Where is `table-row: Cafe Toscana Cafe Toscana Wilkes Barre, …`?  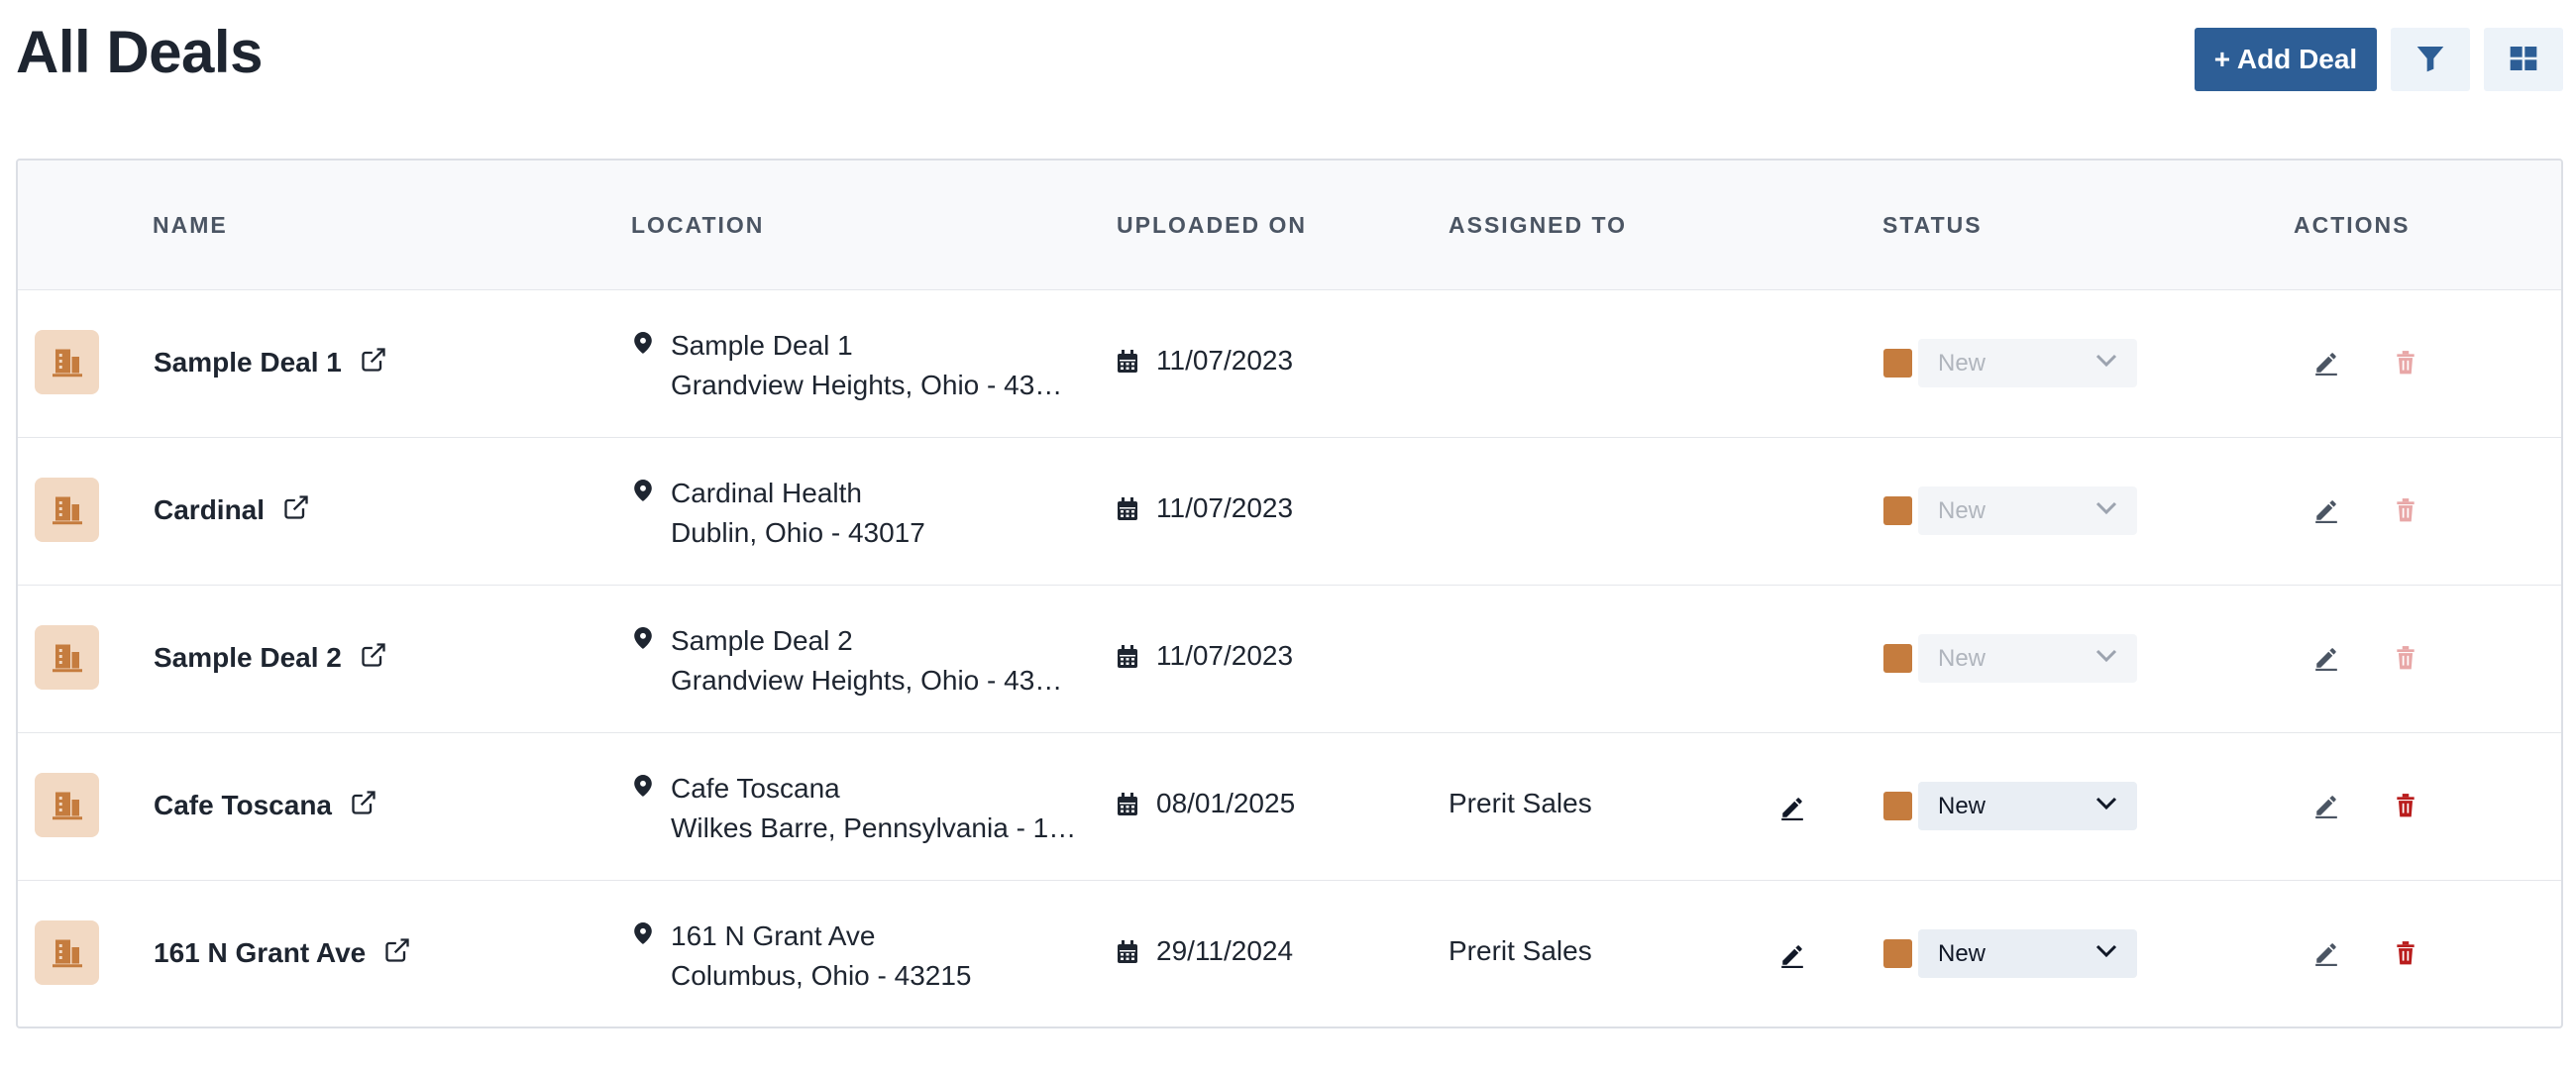
table-row: Cafe Toscana Cafe Toscana Wilkes Barre, … is located at coordinates (1290, 807).